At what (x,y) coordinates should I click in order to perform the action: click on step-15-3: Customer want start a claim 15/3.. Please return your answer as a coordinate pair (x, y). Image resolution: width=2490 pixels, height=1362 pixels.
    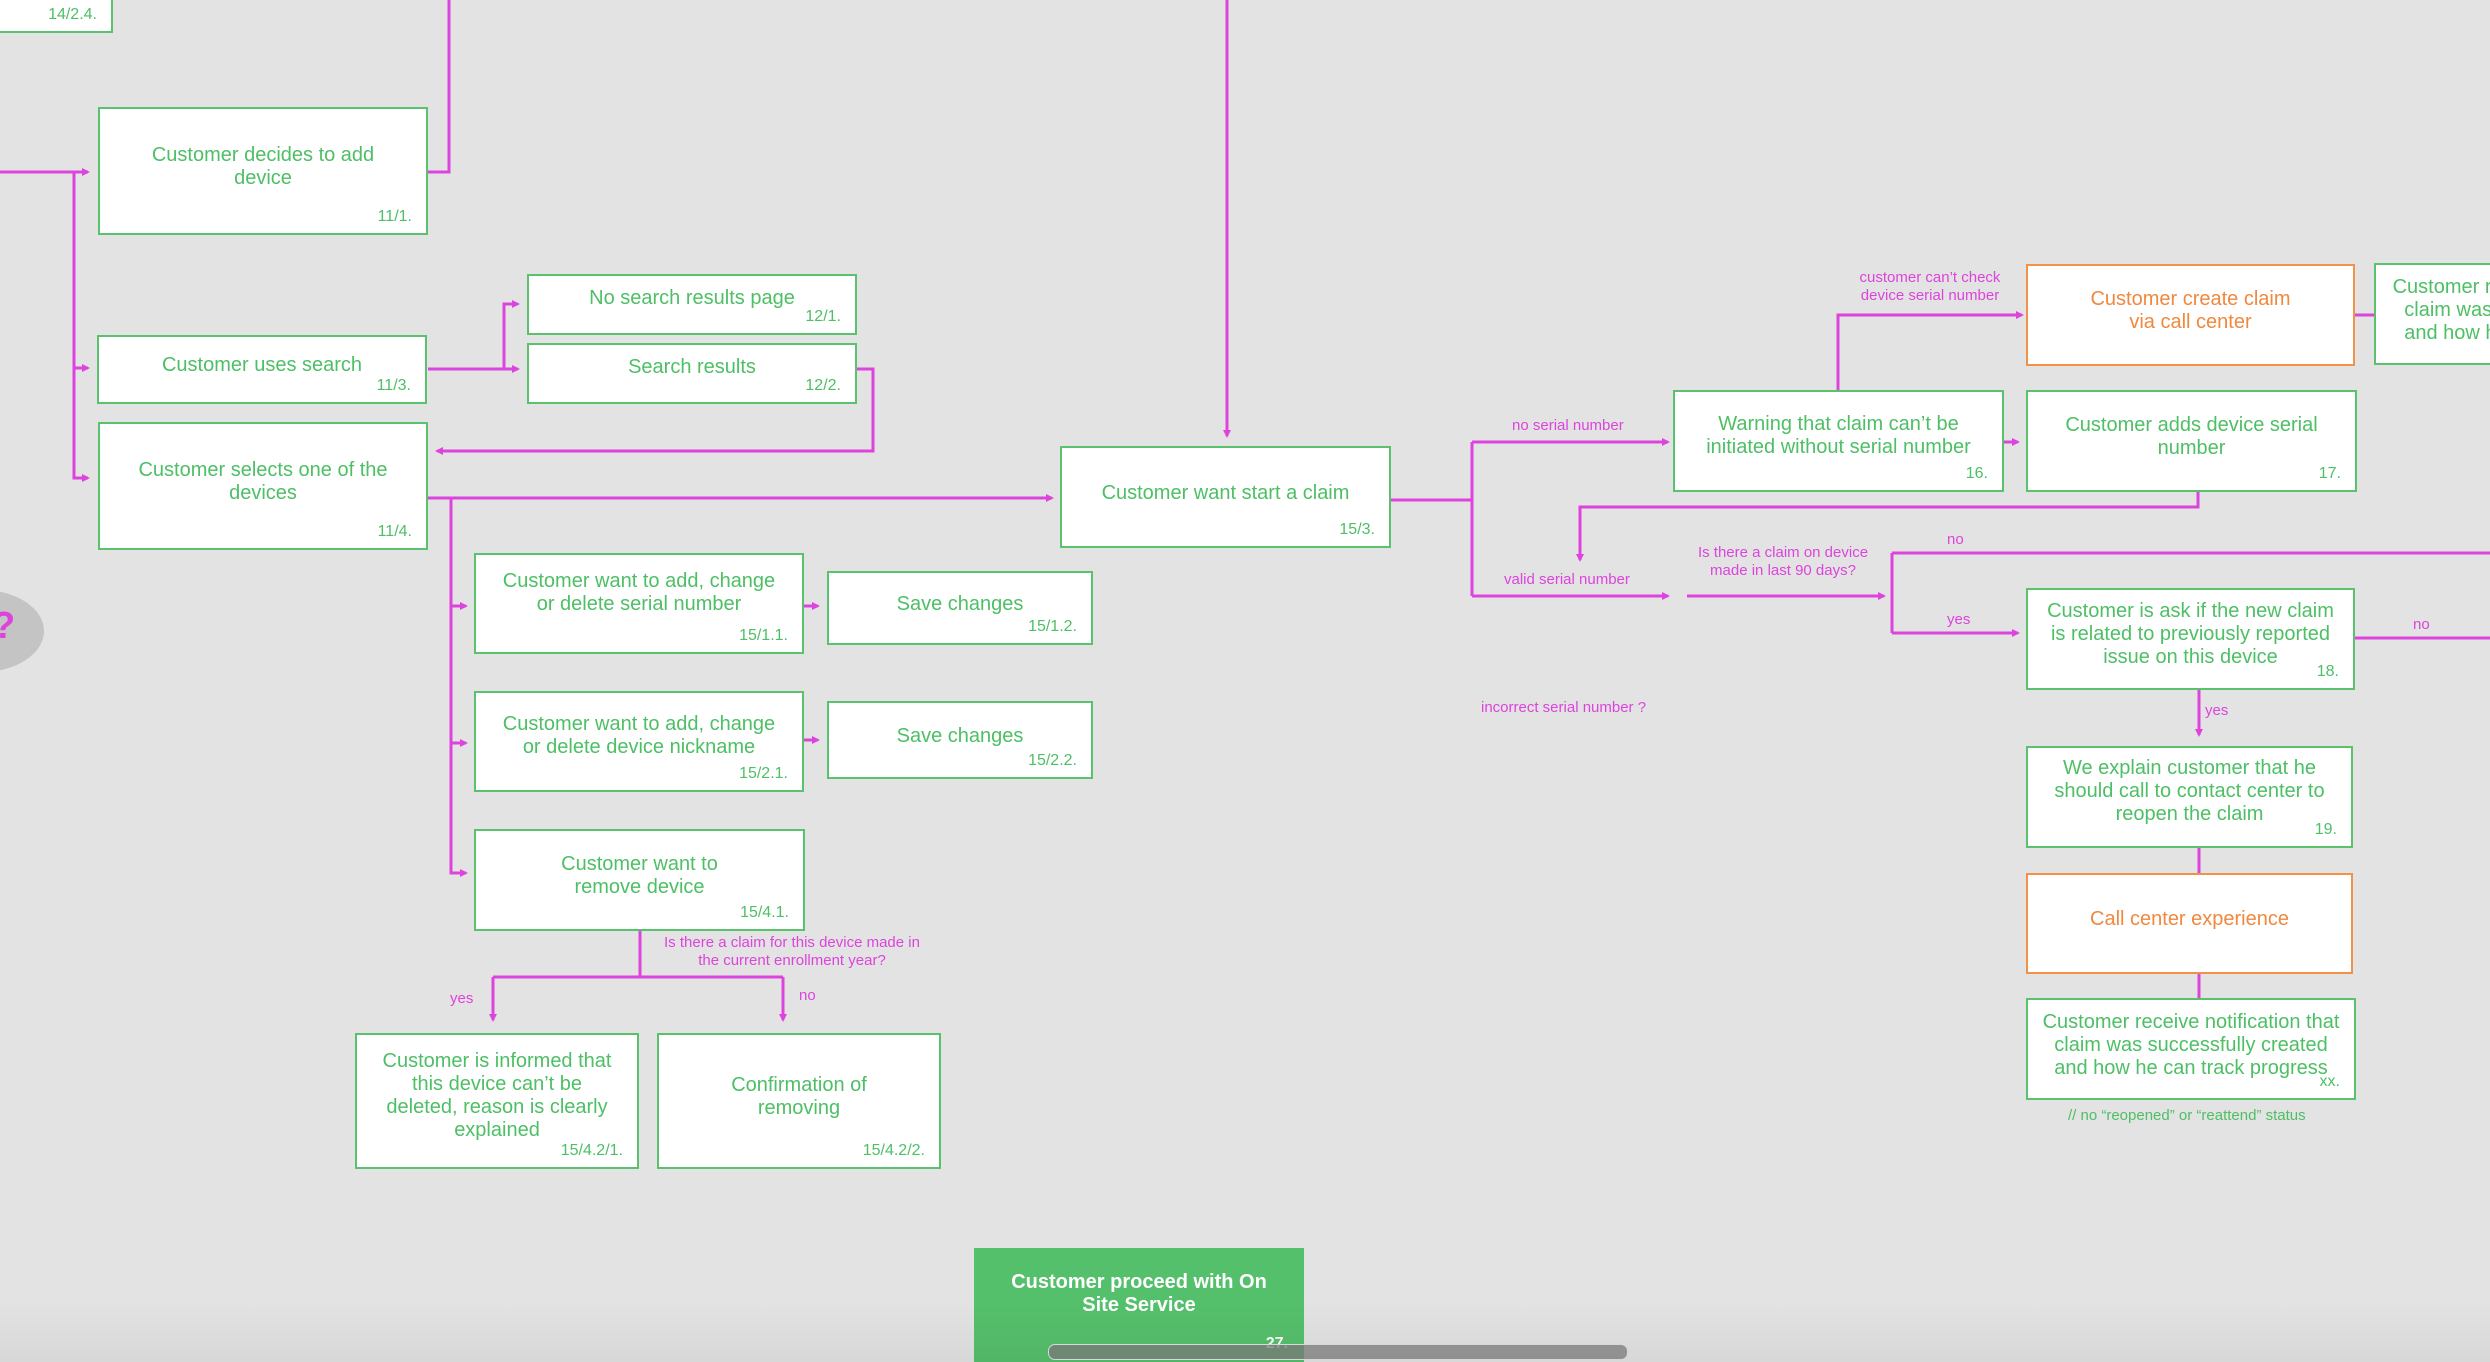
    Looking at the image, I should click on (1225, 497).